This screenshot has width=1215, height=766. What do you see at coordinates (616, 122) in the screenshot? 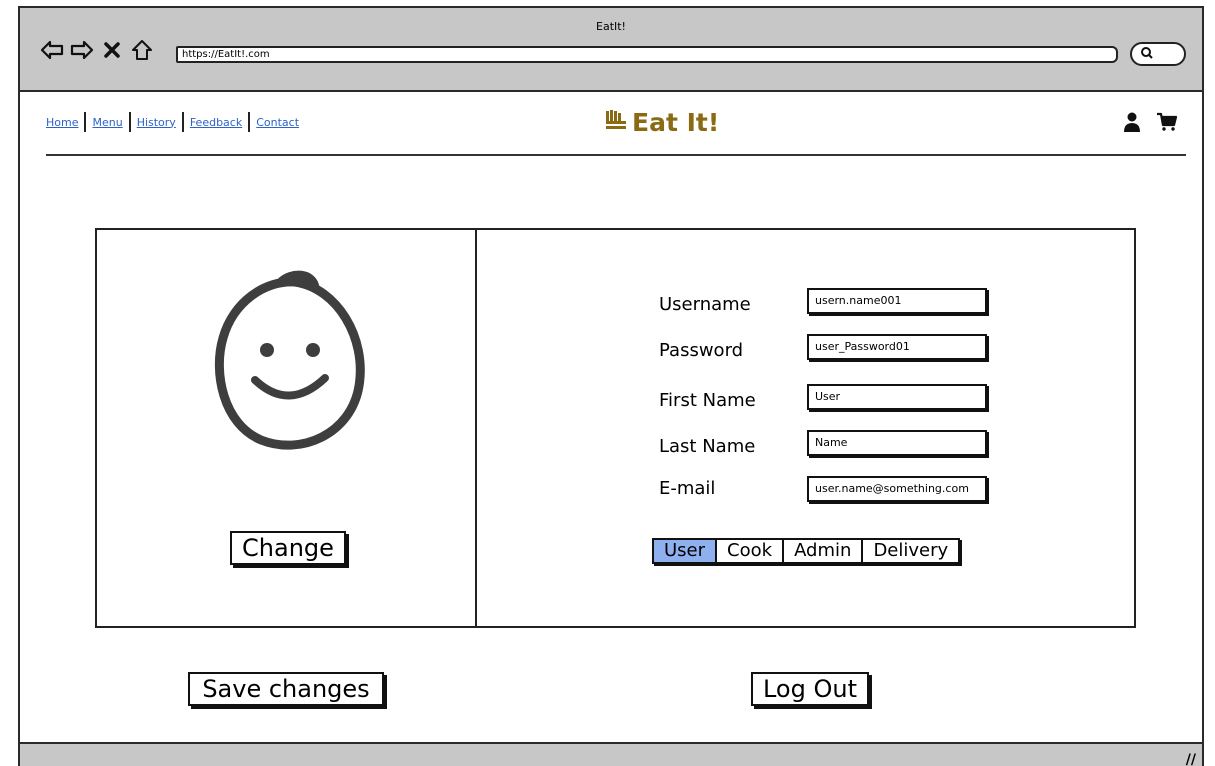
I see `hand-icon` at bounding box center [616, 122].